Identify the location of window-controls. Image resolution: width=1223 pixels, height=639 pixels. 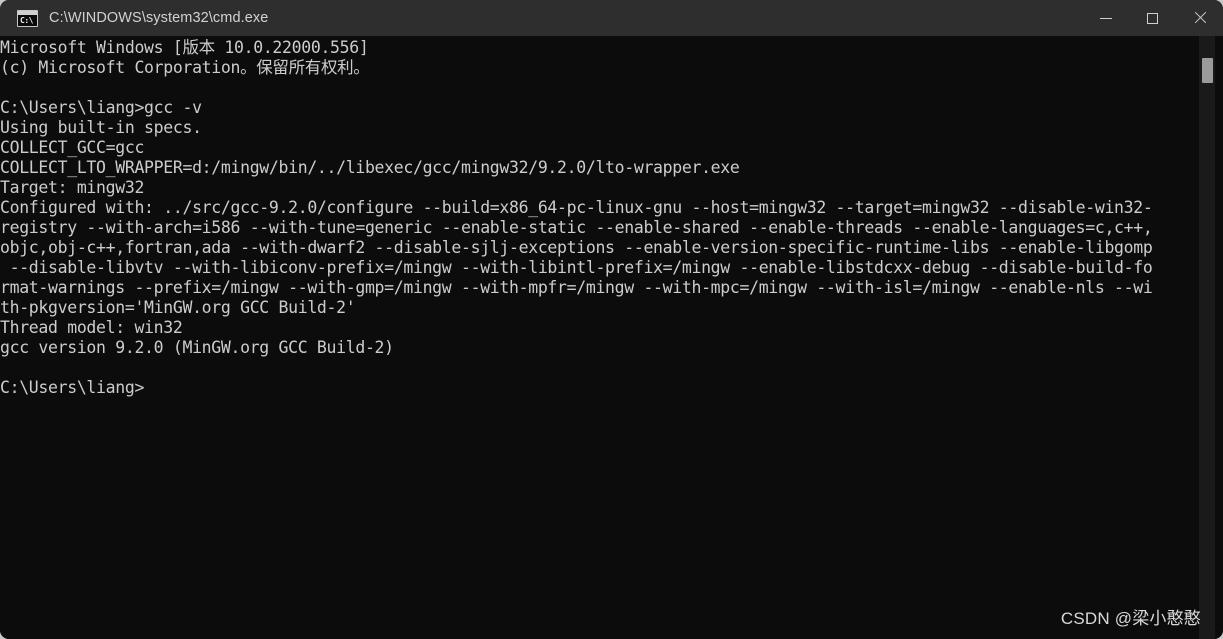
(1152, 18).